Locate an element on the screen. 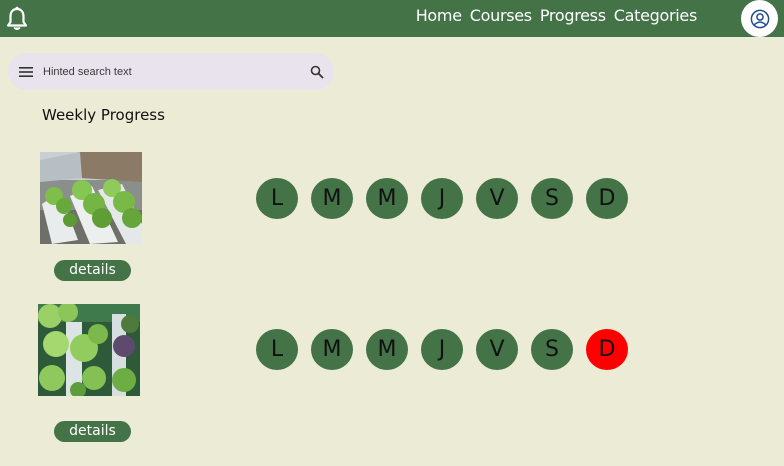 This screenshot has height=466, width=784. account-button is located at coordinates (759, 18).